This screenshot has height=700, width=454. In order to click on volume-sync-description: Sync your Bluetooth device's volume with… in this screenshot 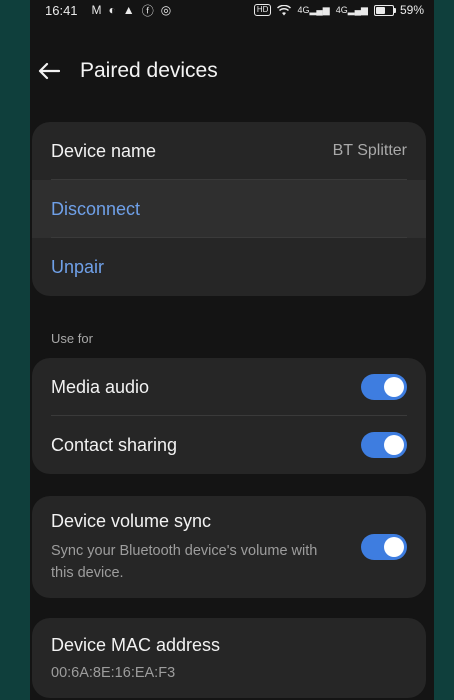, I will do `click(184, 561)`.